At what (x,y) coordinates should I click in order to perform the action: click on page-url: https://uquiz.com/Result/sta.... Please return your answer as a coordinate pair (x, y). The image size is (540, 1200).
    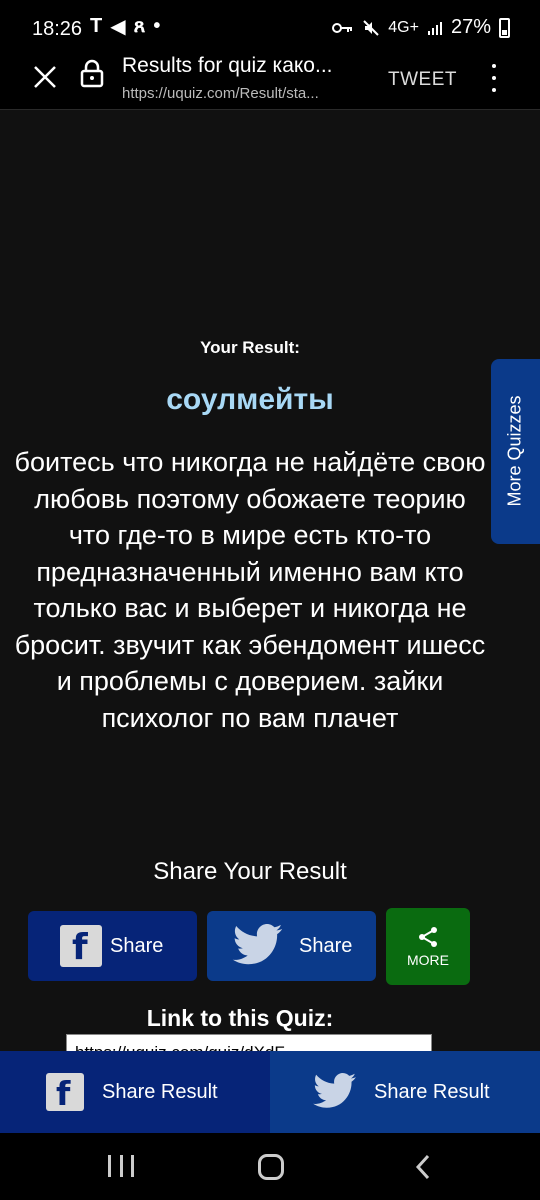
    Looking at the image, I should click on (220, 93).